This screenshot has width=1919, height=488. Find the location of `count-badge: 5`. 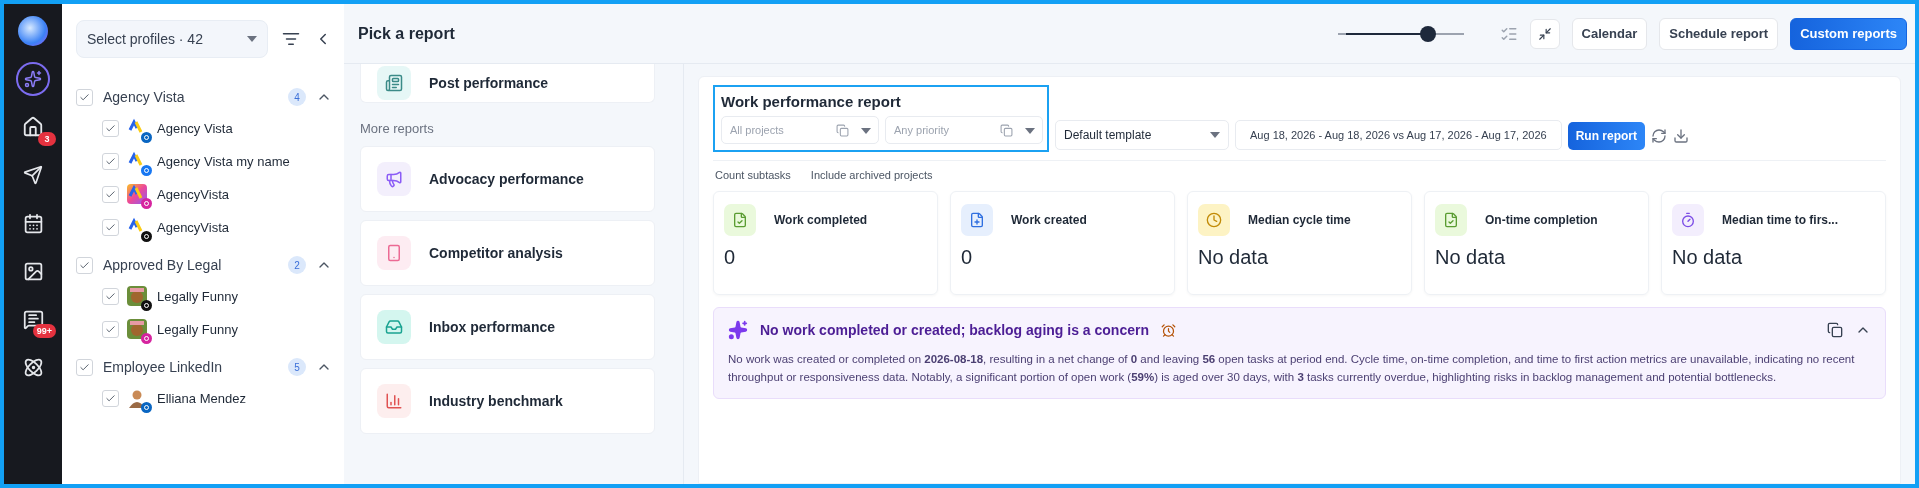

count-badge: 5 is located at coordinates (297, 367).